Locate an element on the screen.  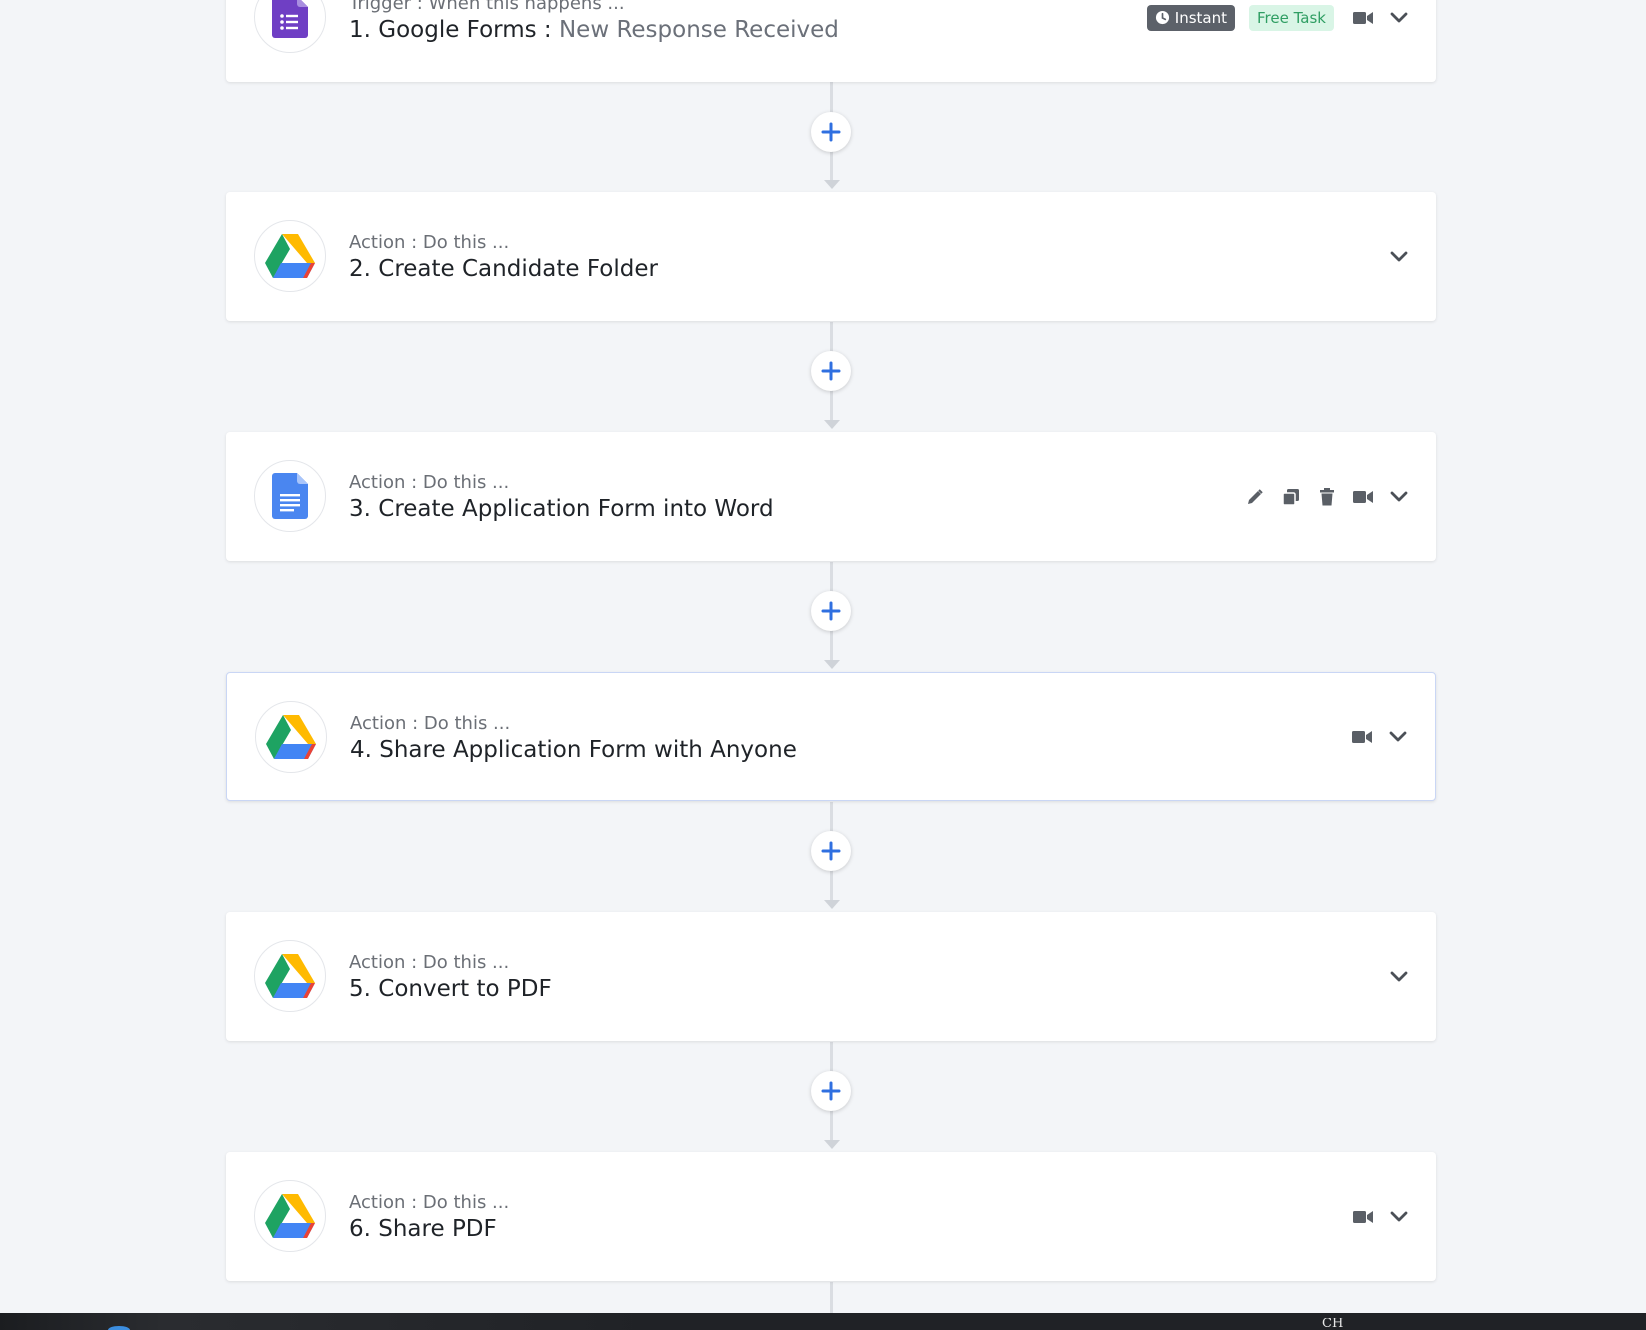
copy-icon is located at coordinates (1291, 497).